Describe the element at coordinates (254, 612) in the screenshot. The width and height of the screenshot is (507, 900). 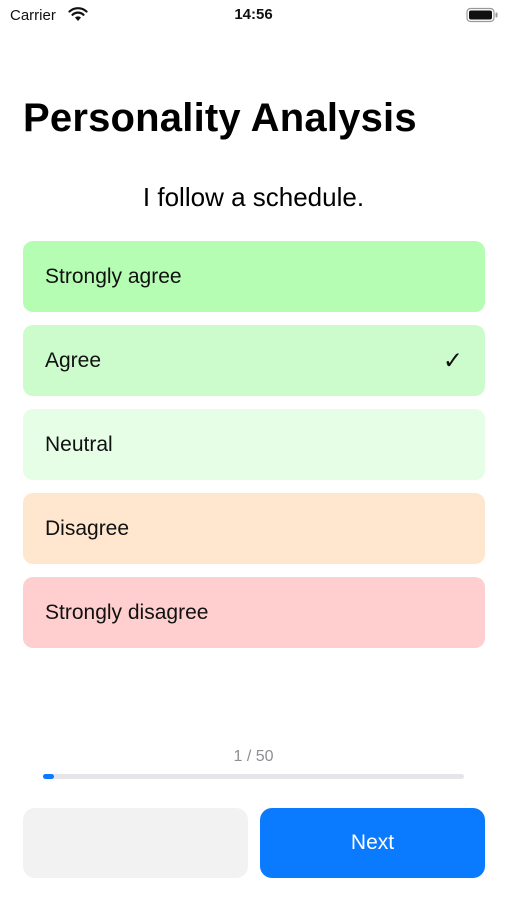
I see `option-strongly-disagree: Strongly disagree` at that location.